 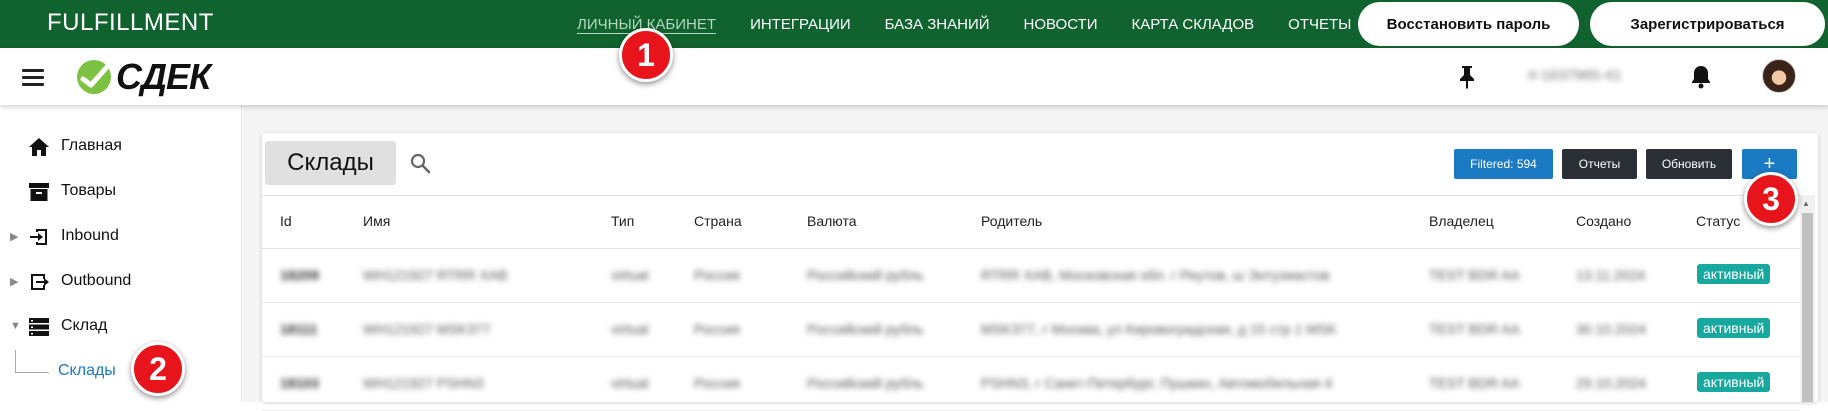 I want to click on nav-news: НОВОСТИ, so click(x=1061, y=24).